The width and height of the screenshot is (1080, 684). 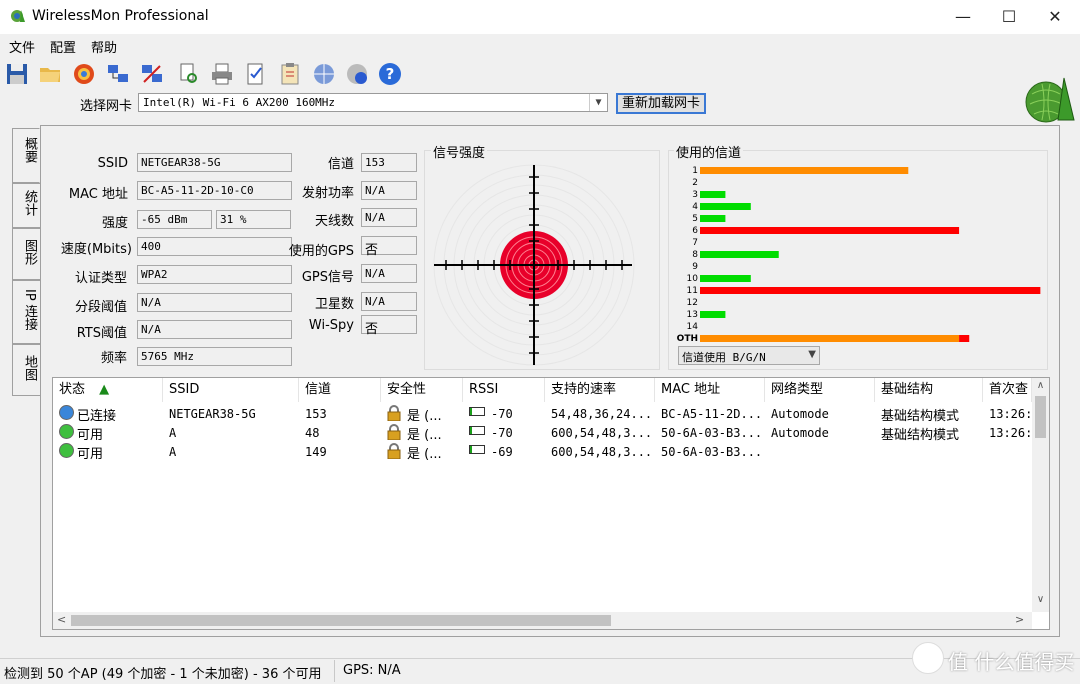 I want to click on minimize-button: —, so click(x=963, y=17).